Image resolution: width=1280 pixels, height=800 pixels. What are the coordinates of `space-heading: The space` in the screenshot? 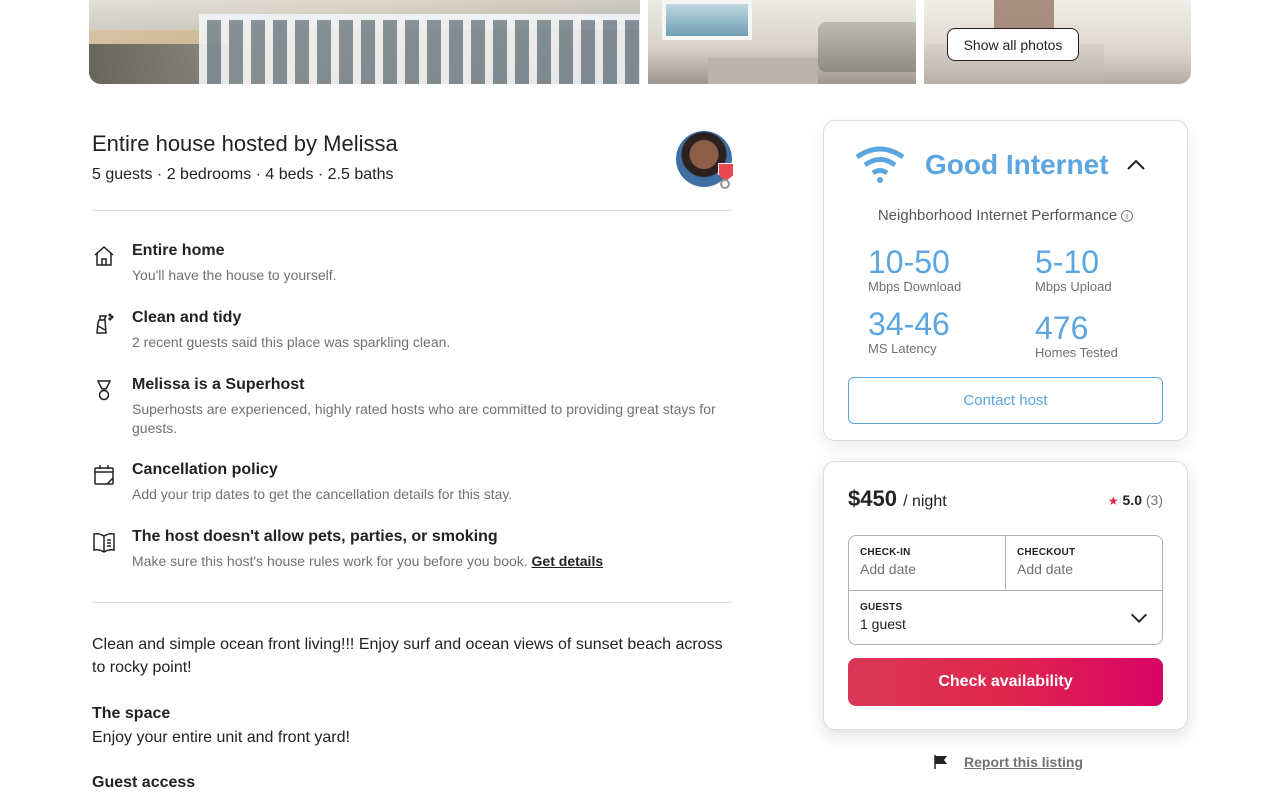 It's located at (131, 713).